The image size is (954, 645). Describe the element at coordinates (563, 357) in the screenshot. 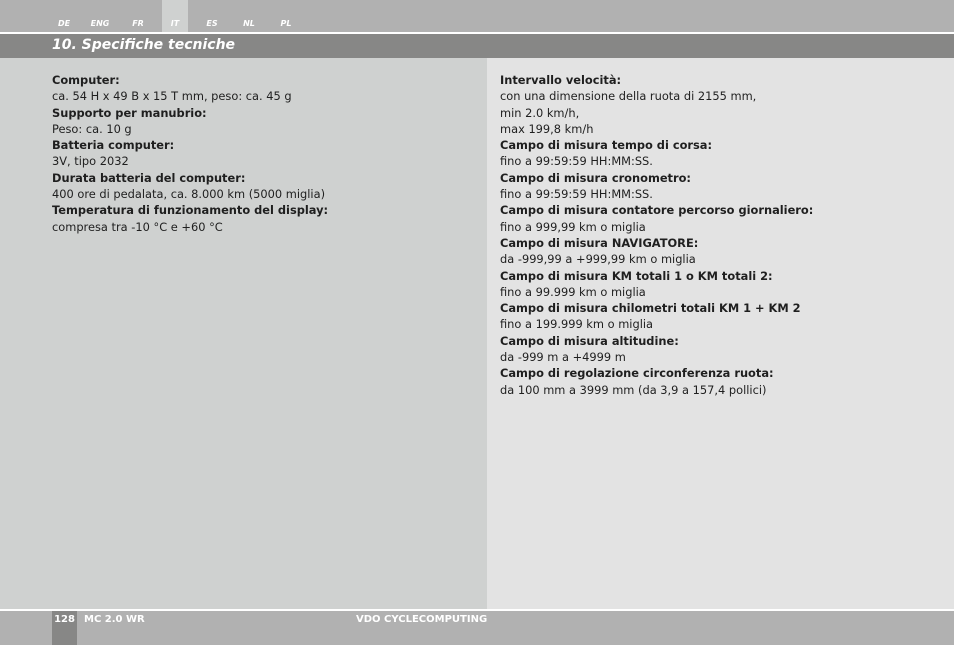

I see `spec-value: da -999 m a +4999 m` at that location.